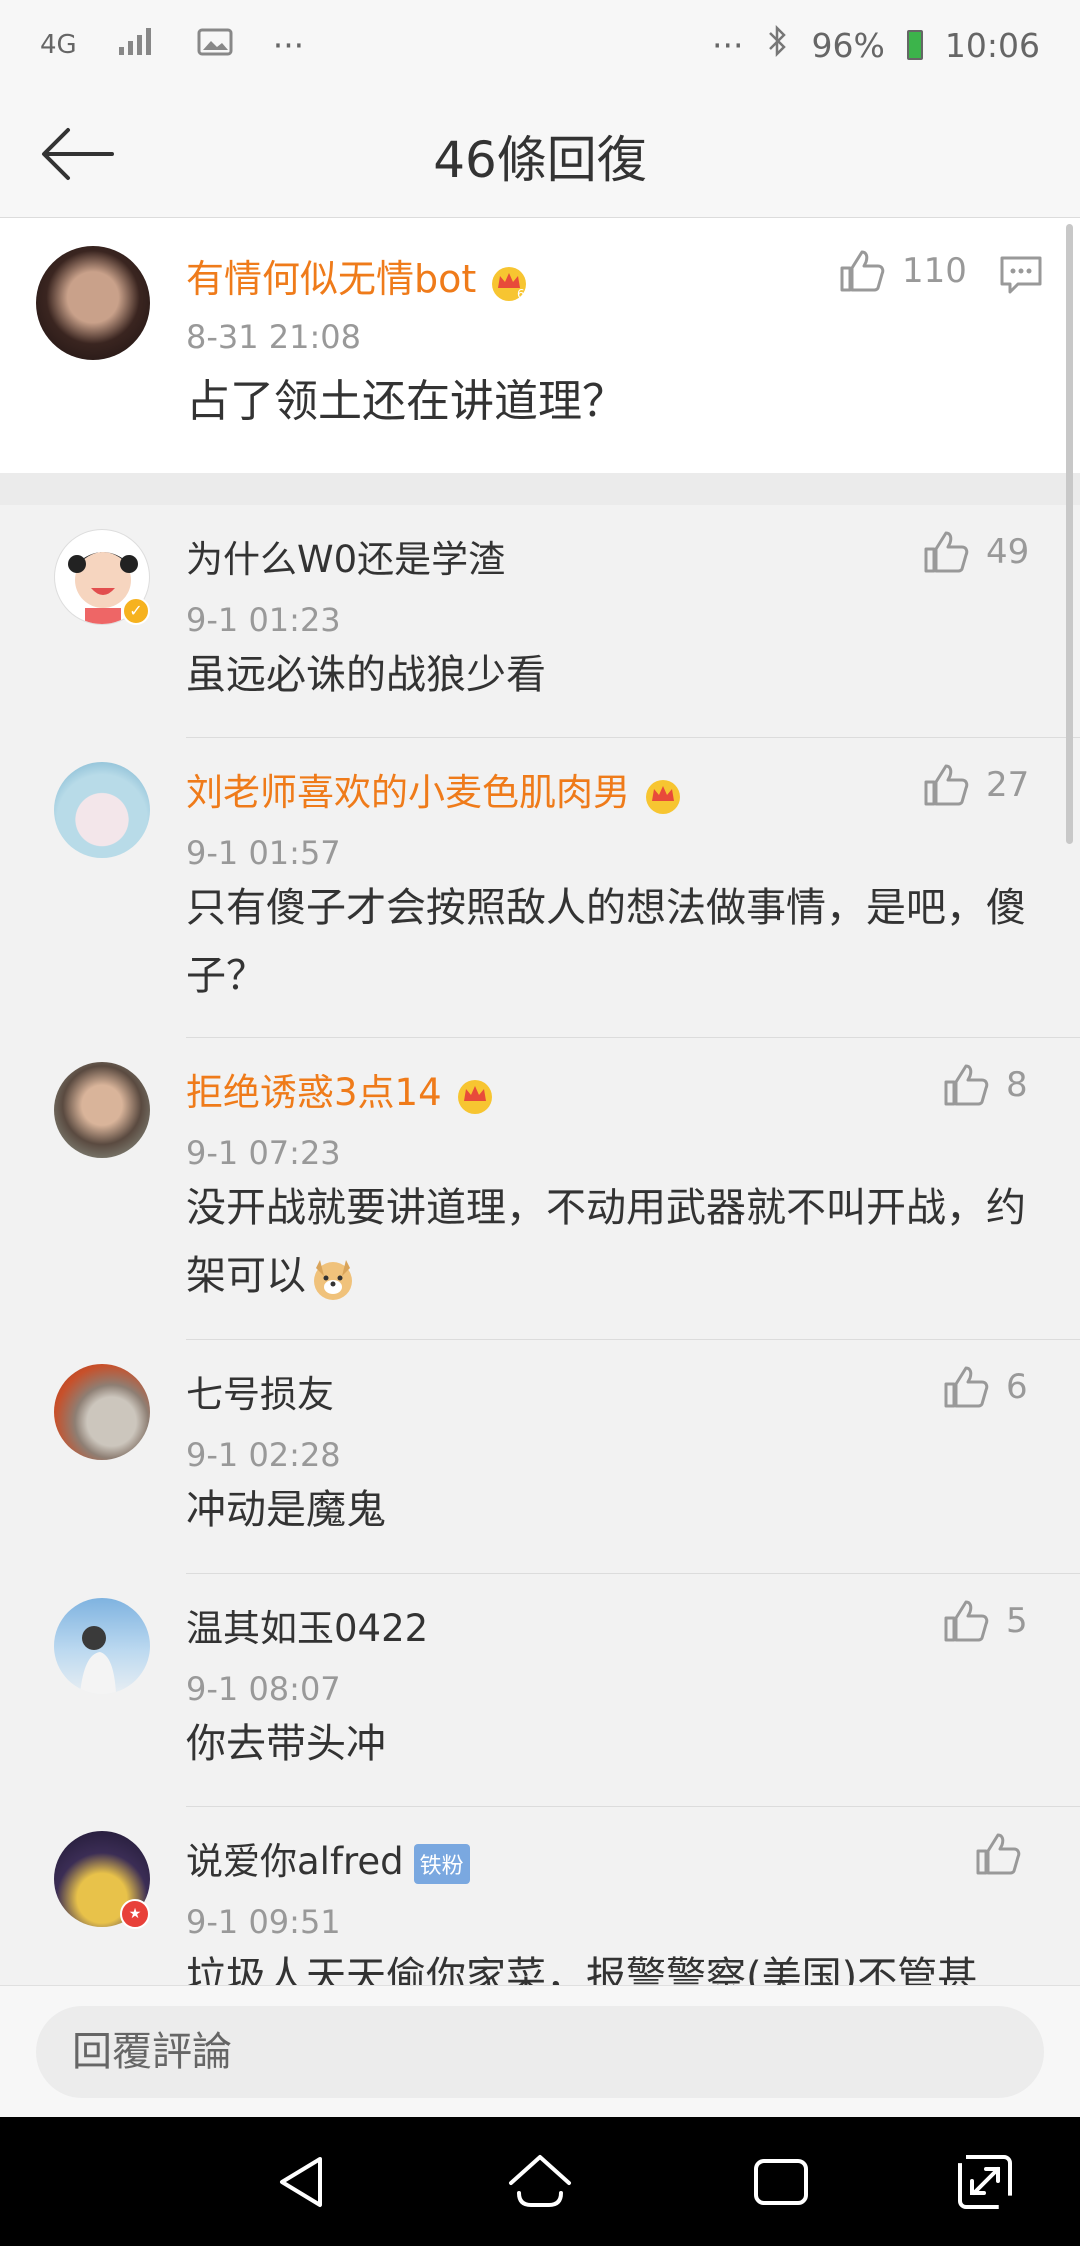  I want to click on like-button: 5, so click(985, 1621).